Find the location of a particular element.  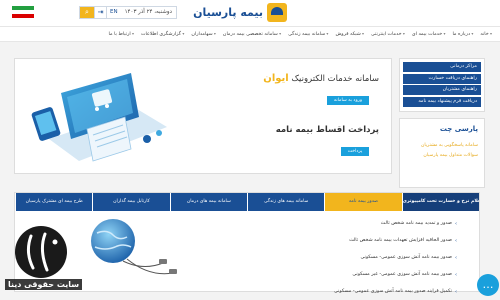

nav-item-health-insurance: سامانه تخصصی بیمه درمان is located at coordinates (252, 34).